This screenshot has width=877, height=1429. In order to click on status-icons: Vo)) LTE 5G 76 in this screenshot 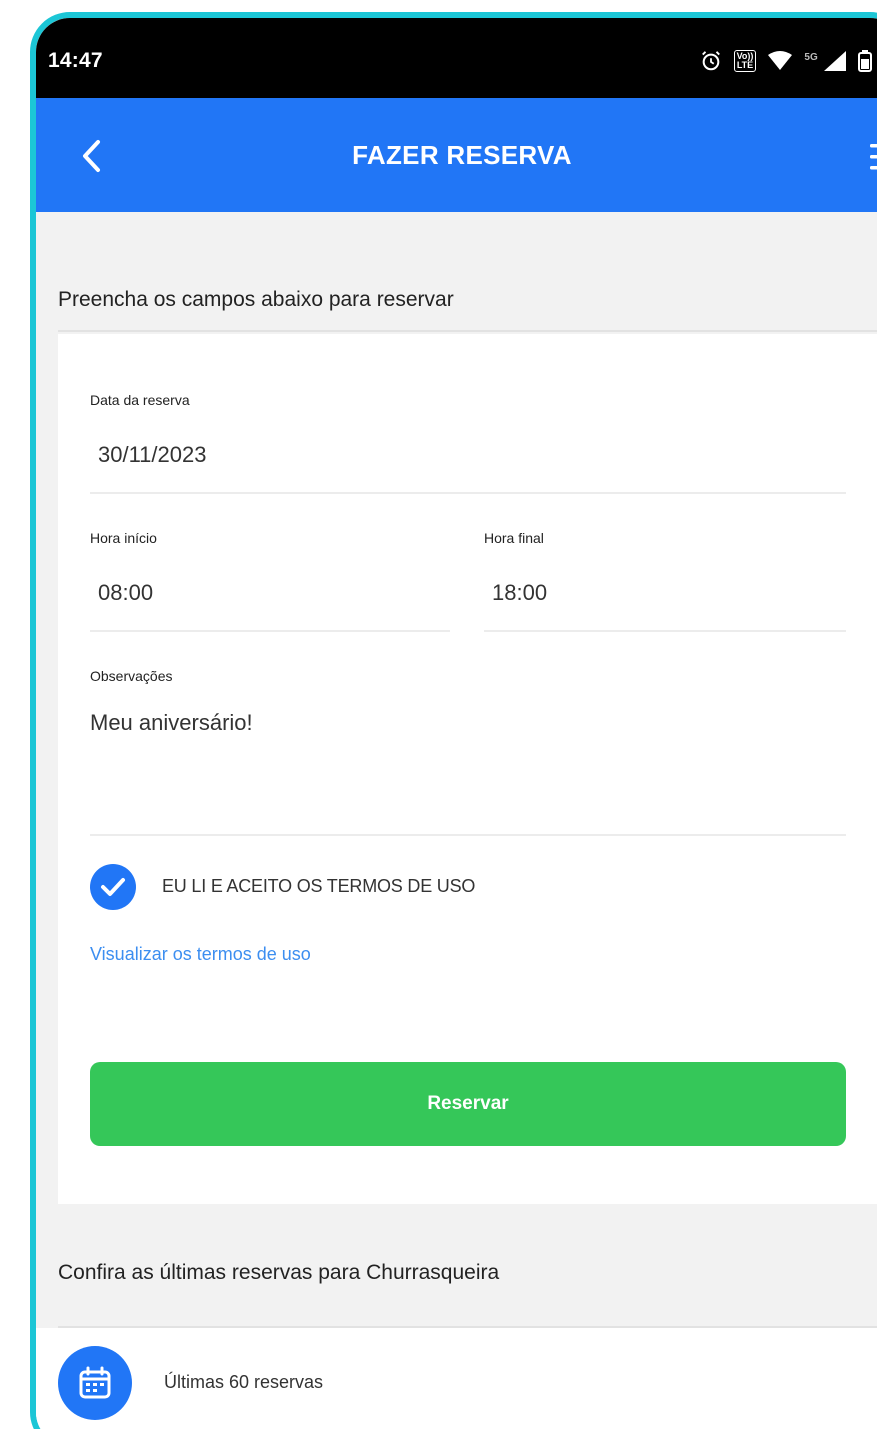, I will do `click(788, 61)`.